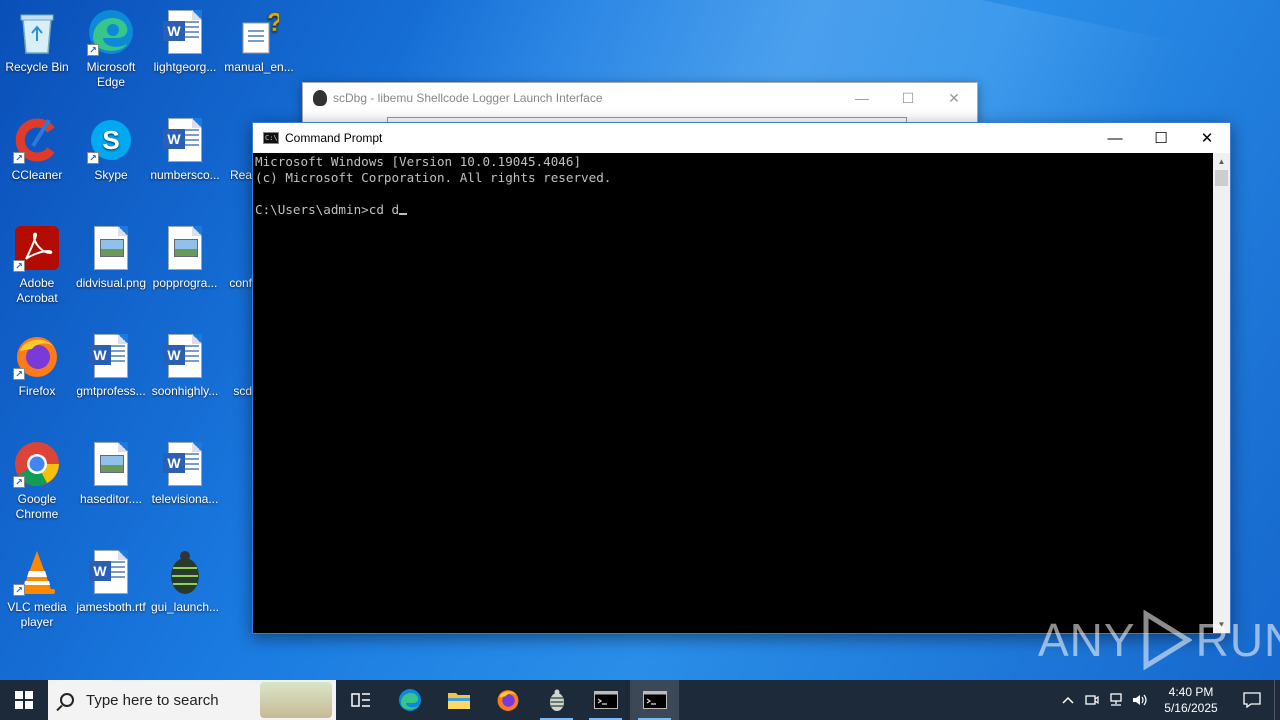 Image resolution: width=1280 pixels, height=720 pixels. What do you see at coordinates (259, 32) in the screenshot?
I see `help-doc-icon: ?` at bounding box center [259, 32].